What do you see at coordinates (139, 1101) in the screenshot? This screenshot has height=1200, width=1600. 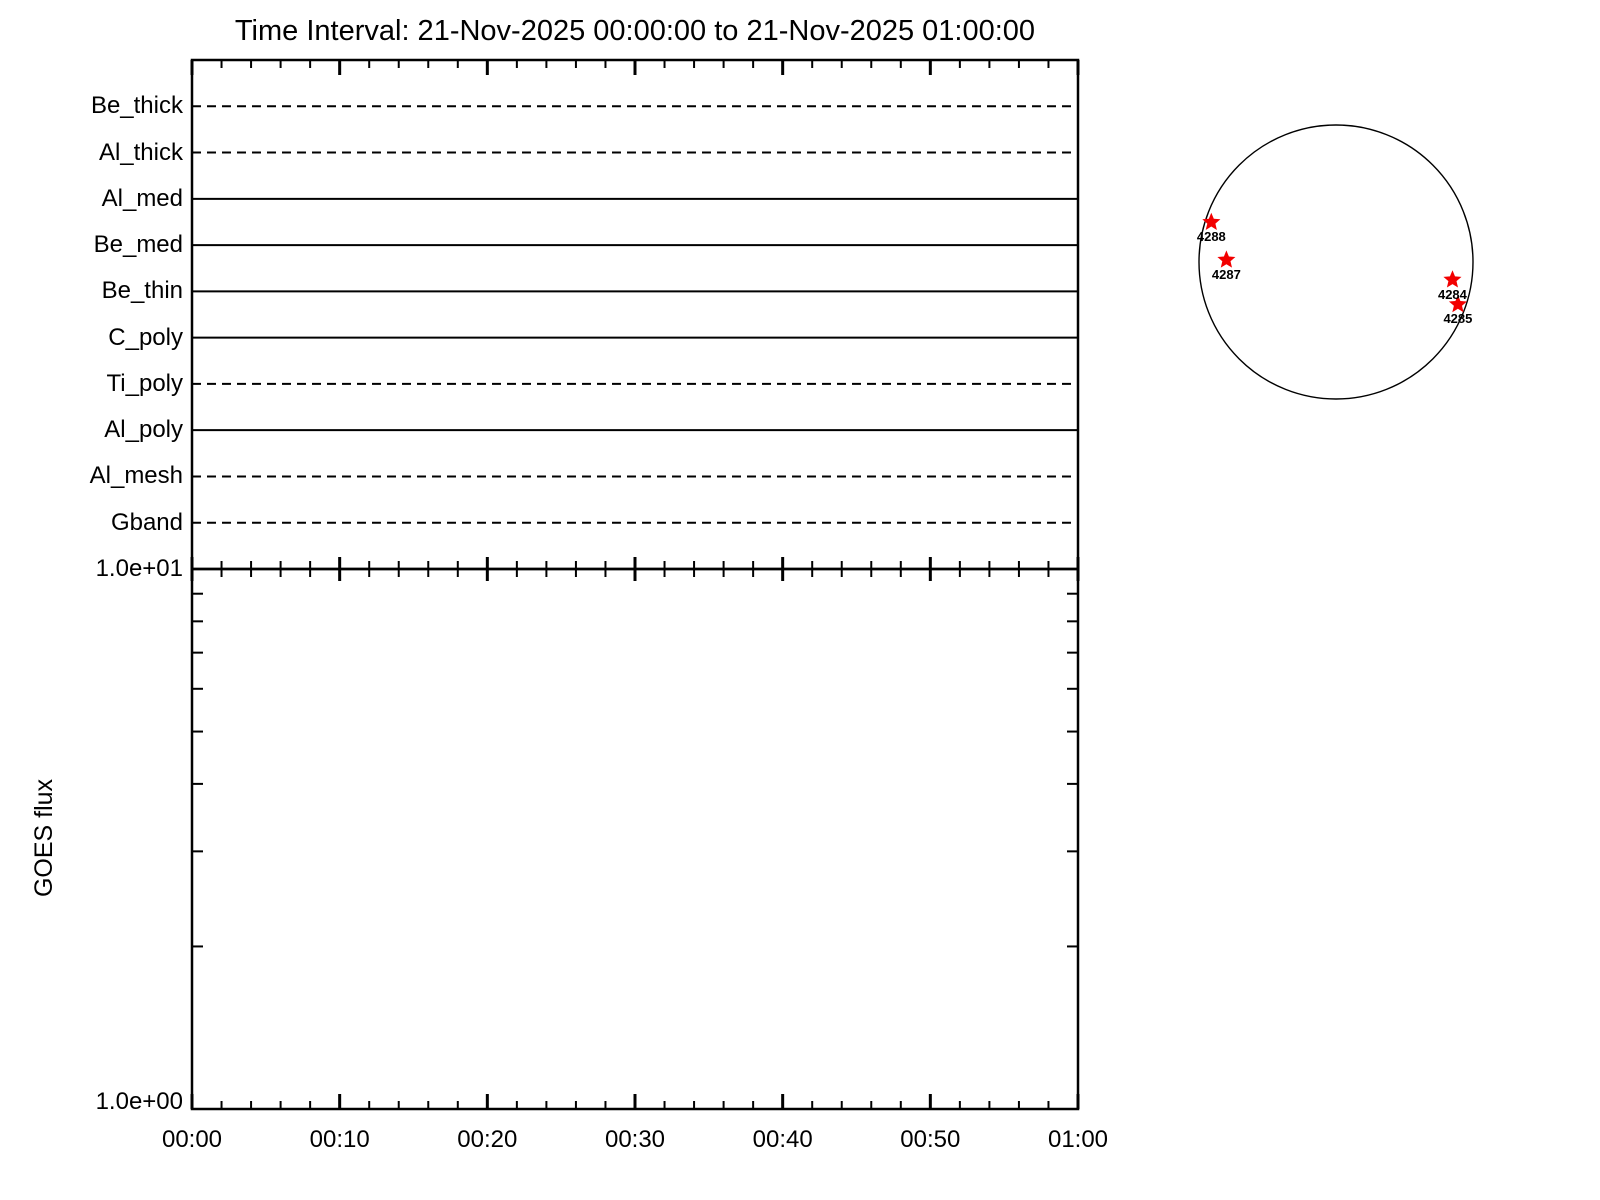 I see `ytick-label-1e00: 1.0e+00` at bounding box center [139, 1101].